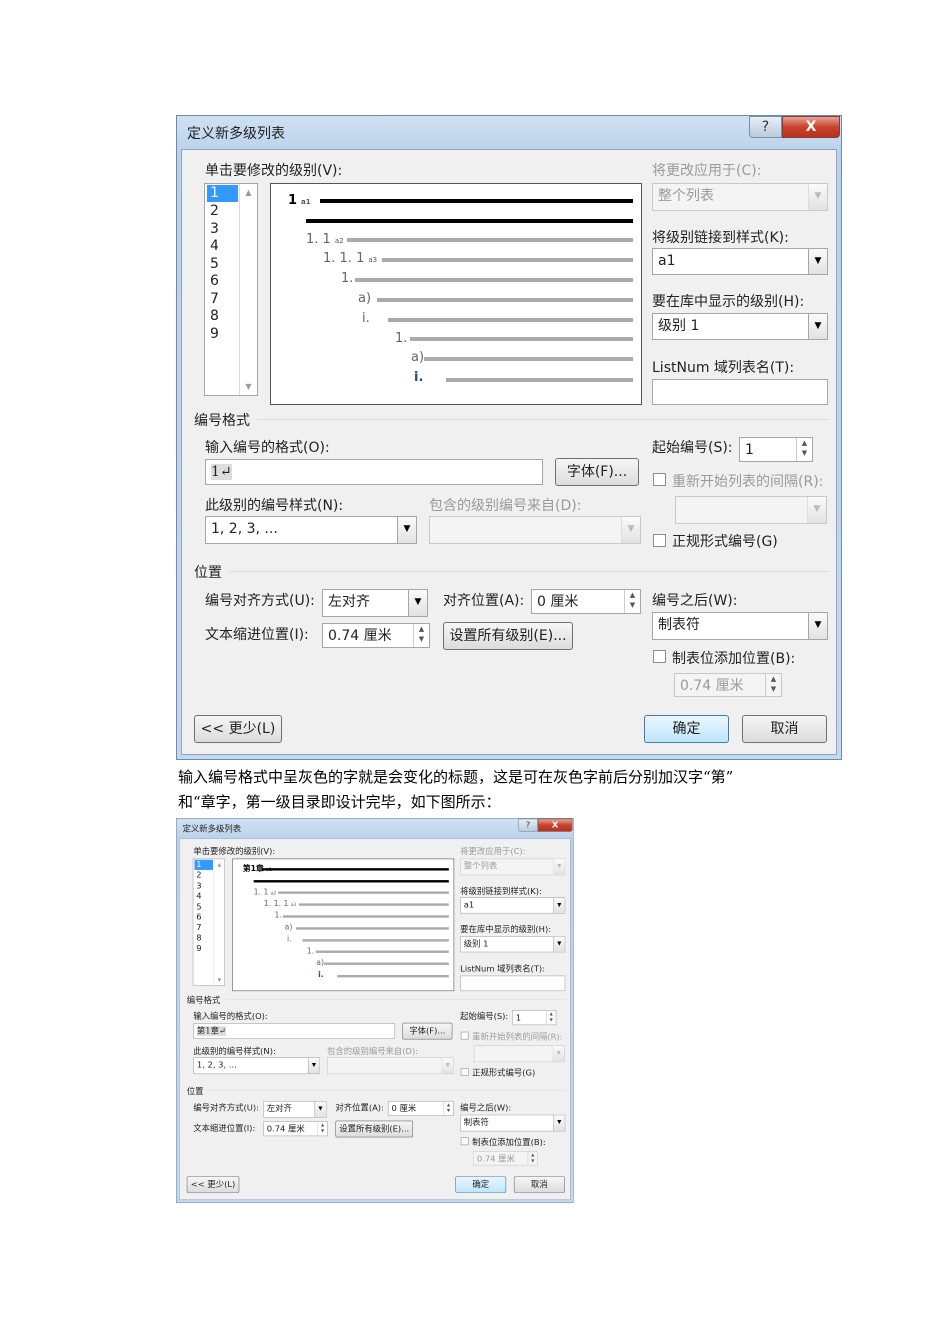  What do you see at coordinates (278, 916) in the screenshot?
I see `preview-level-4-label: 1.` at bounding box center [278, 916].